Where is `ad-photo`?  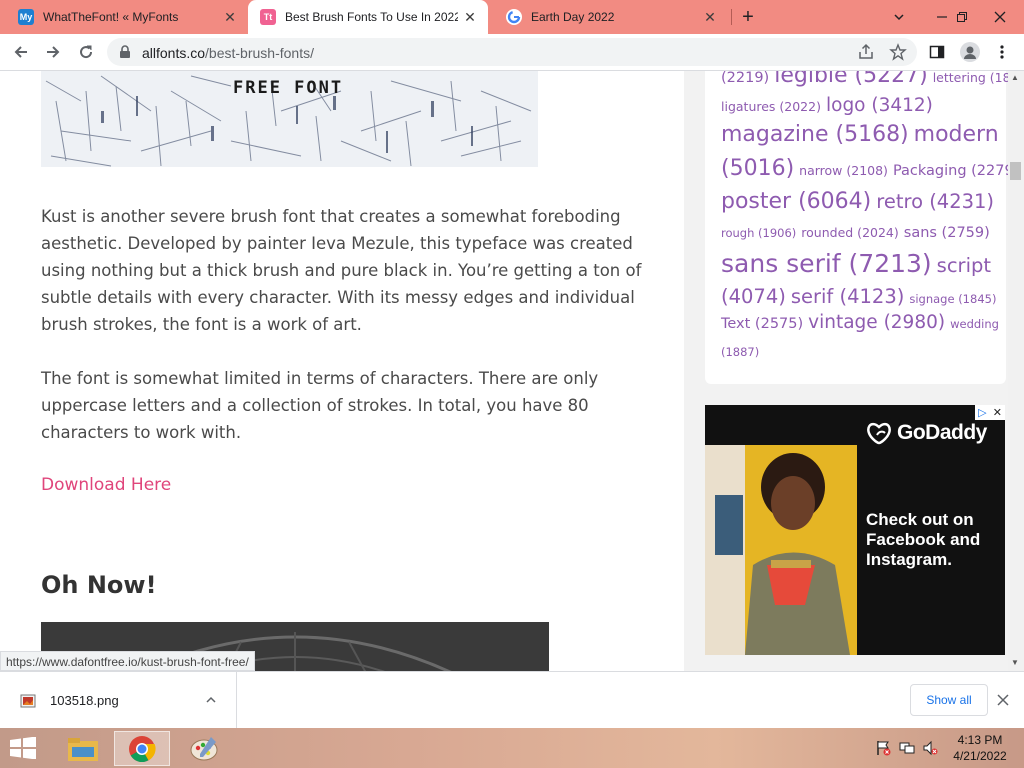 ad-photo is located at coordinates (781, 550).